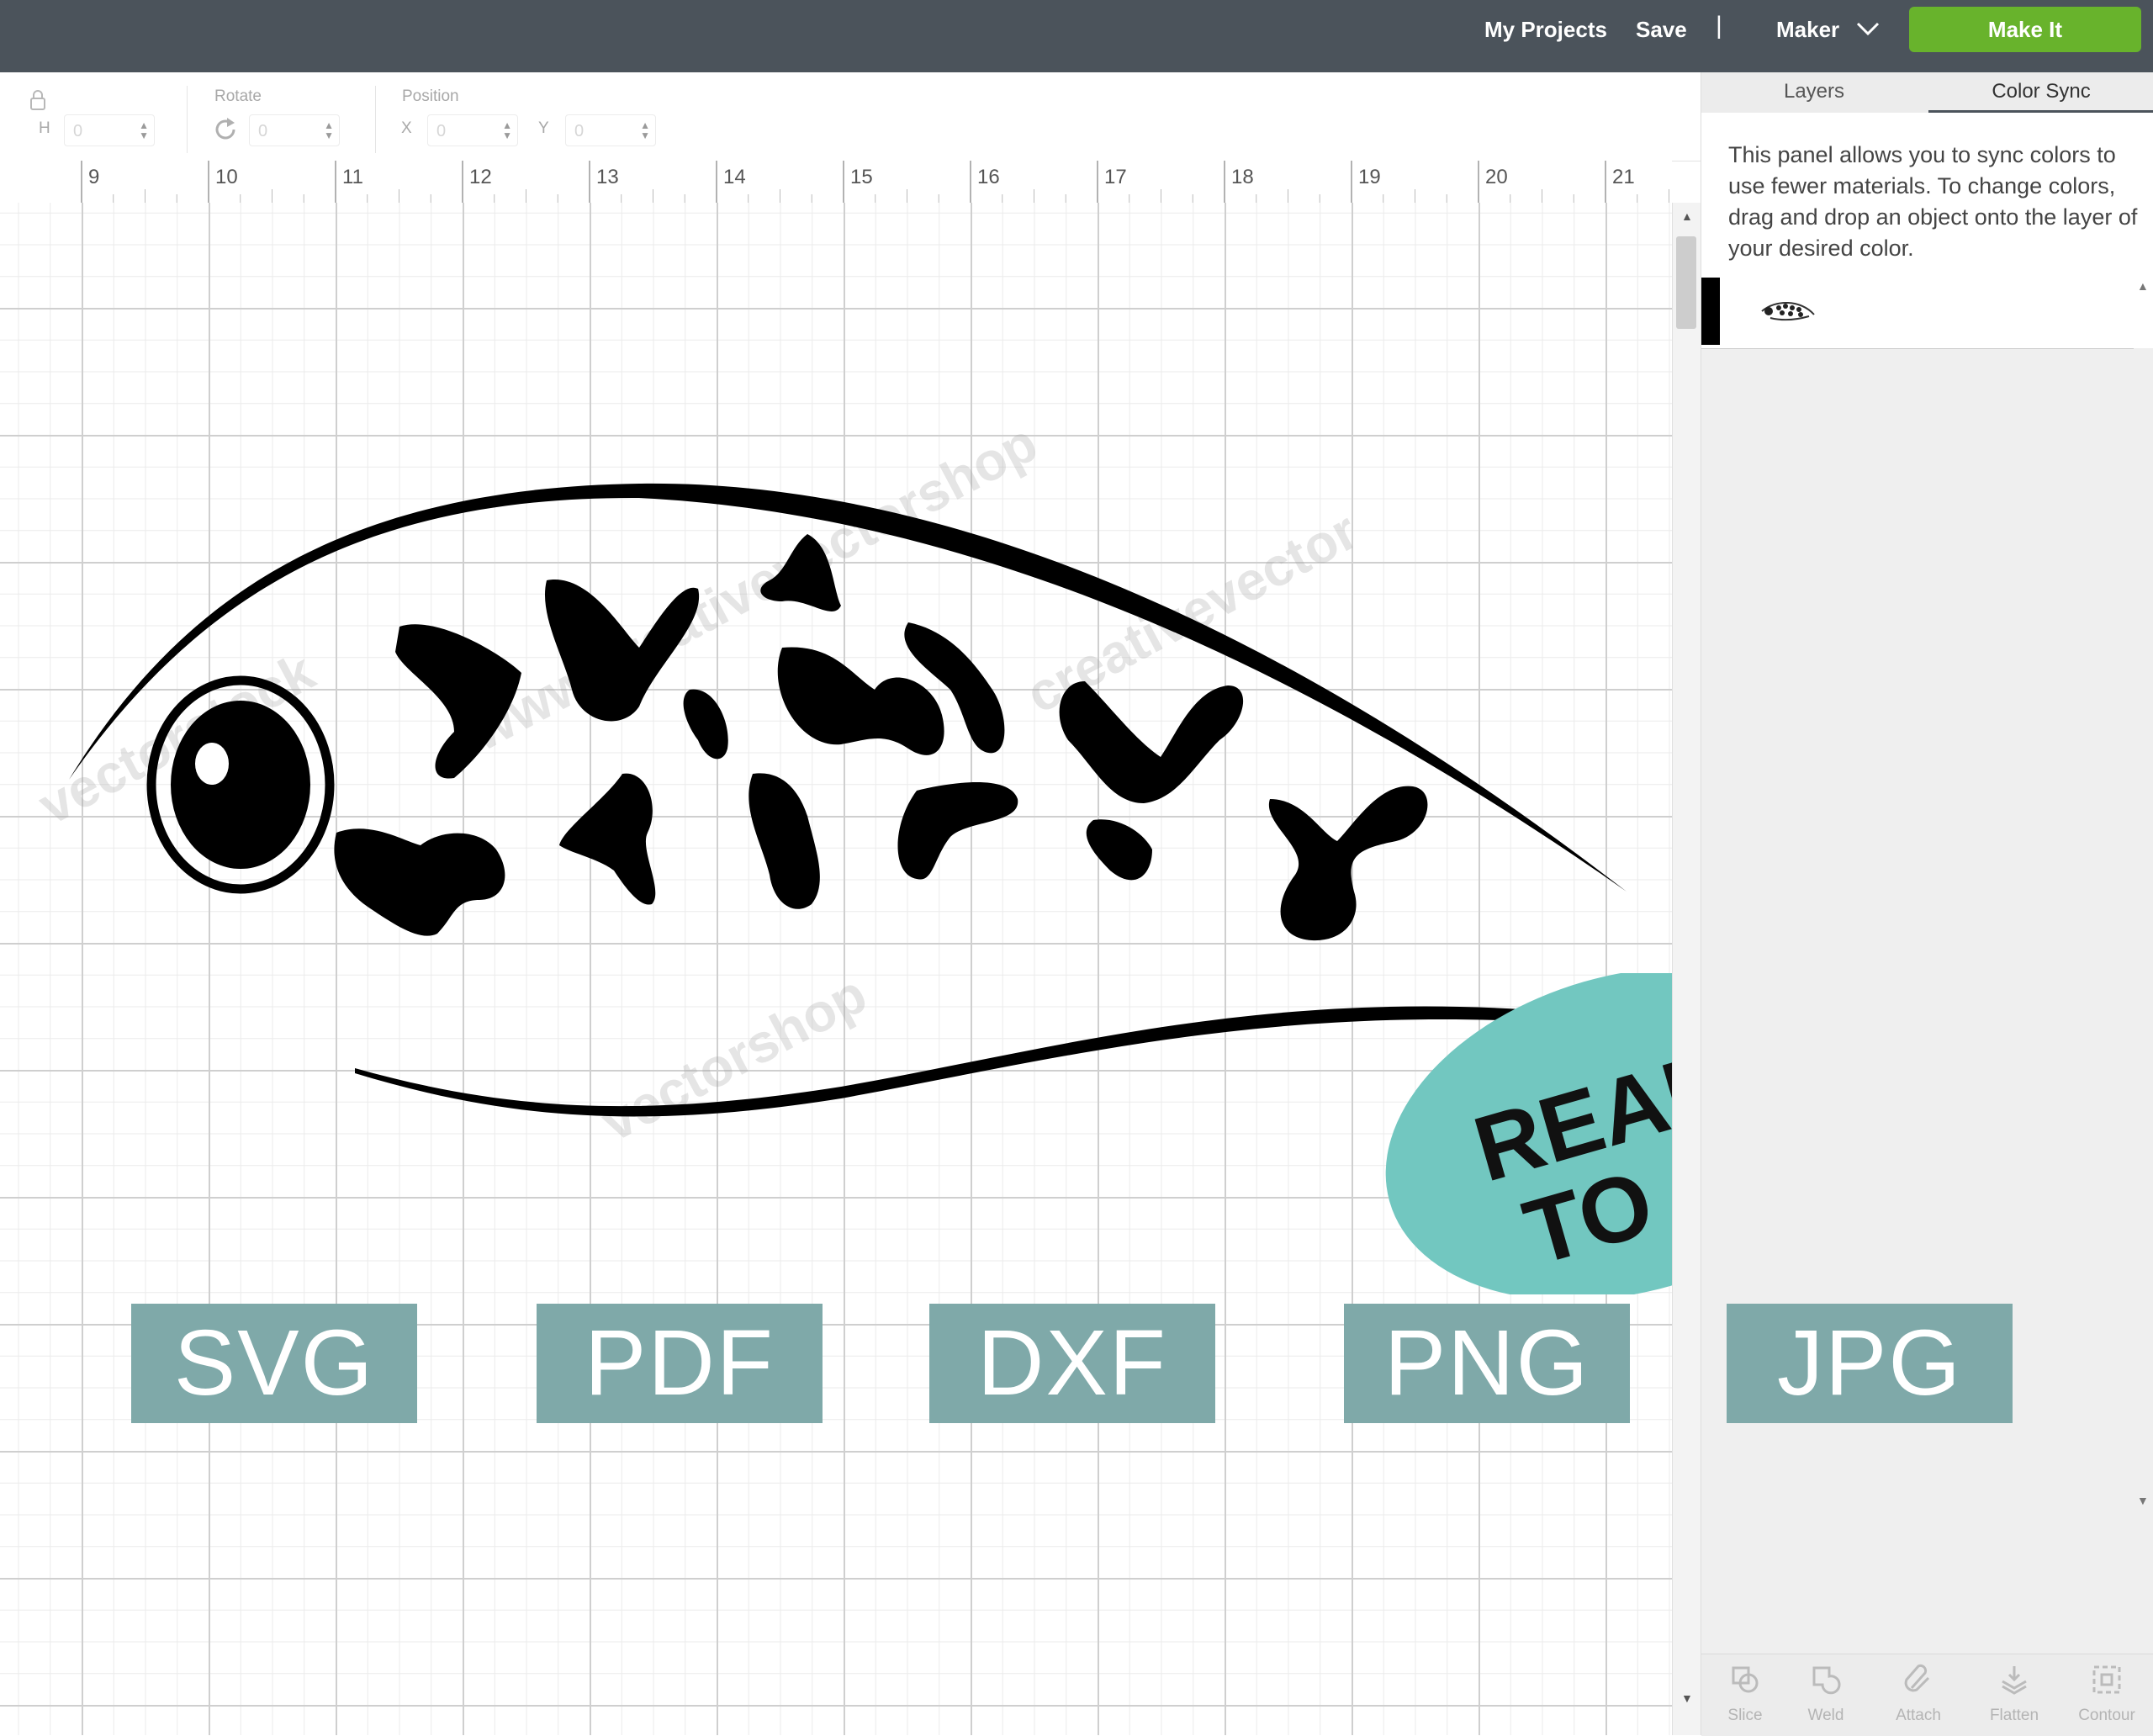  Describe the element at coordinates (1687, 216) in the screenshot. I see `scroll-up-icon: ▲` at that location.